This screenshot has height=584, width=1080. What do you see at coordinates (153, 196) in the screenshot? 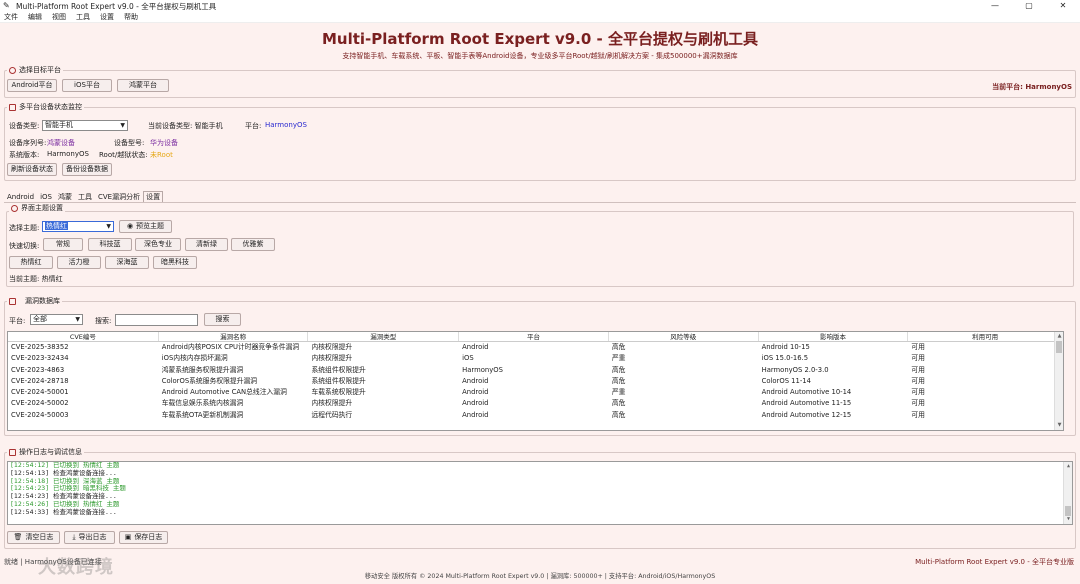
I see `tab-settings: 设置` at bounding box center [153, 196].